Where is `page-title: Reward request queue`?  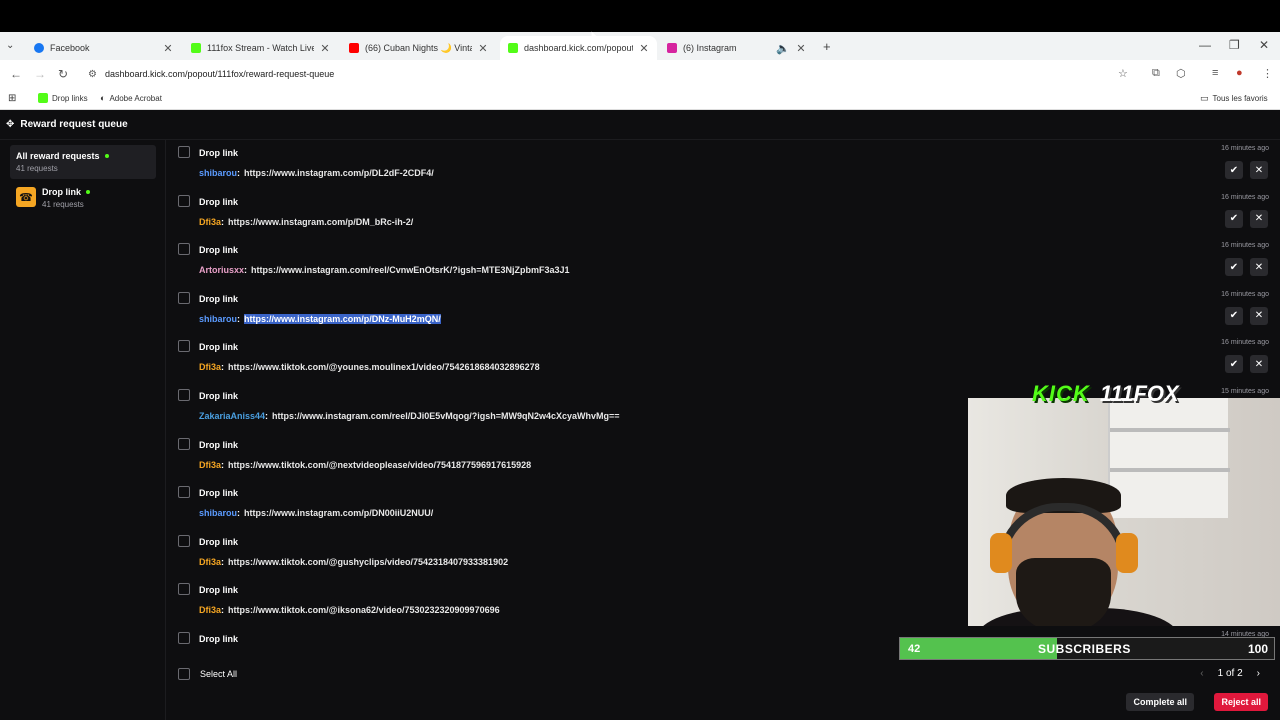
page-title: Reward request queue is located at coordinates (74, 124).